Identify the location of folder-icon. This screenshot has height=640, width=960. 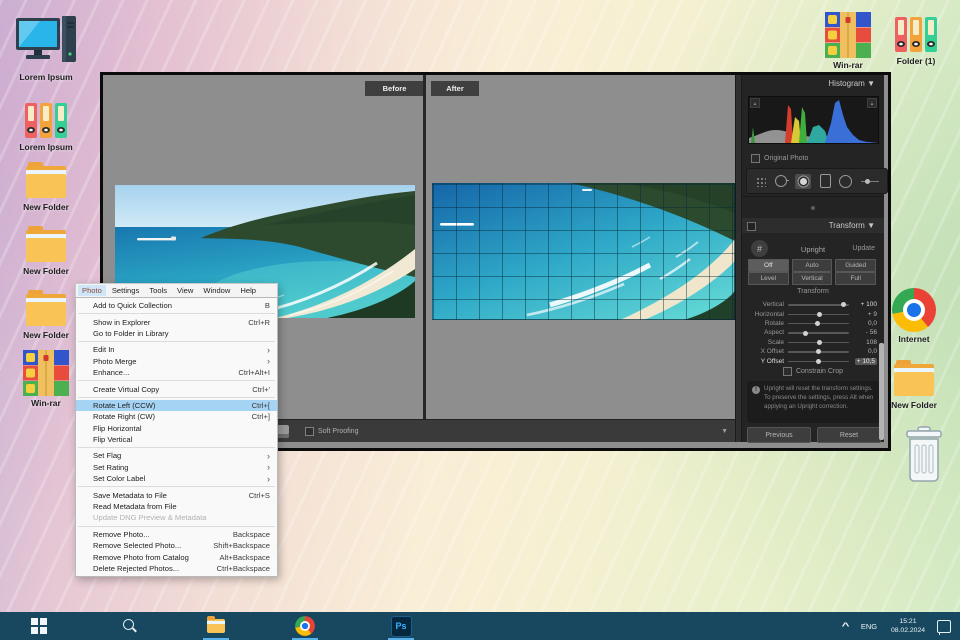
(46, 180).